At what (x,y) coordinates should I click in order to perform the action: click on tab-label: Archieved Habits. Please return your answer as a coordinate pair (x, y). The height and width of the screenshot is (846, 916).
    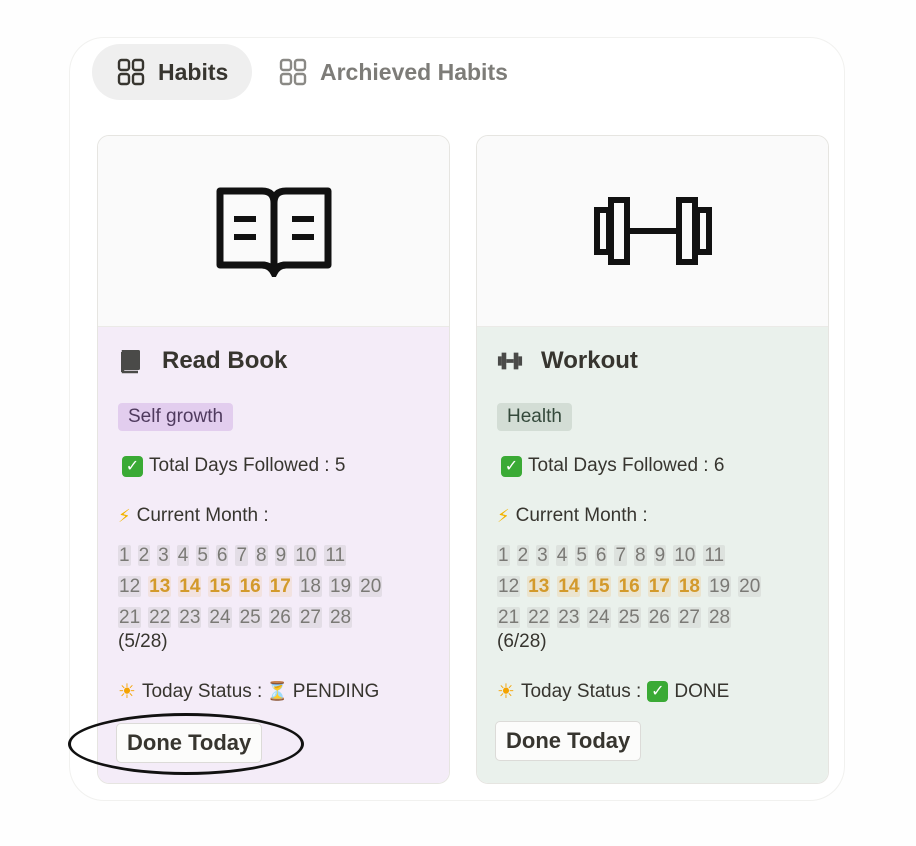
    Looking at the image, I should click on (414, 71).